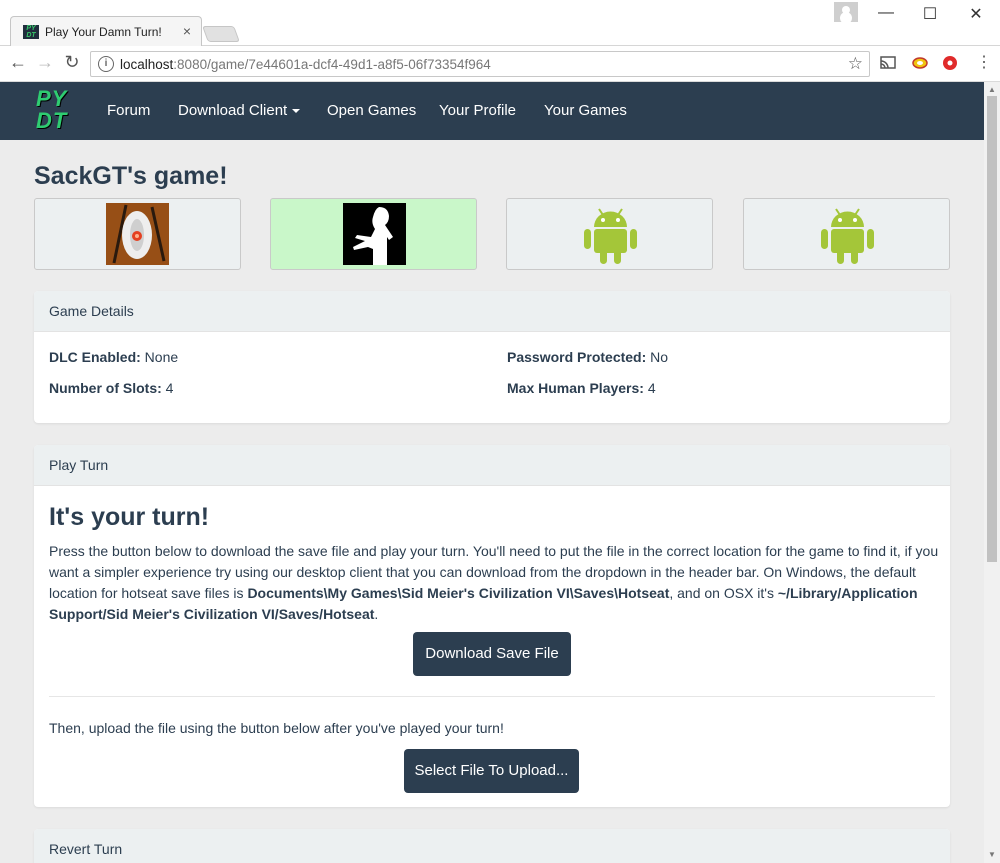  What do you see at coordinates (659, 357) in the screenshot?
I see `password-value: No` at bounding box center [659, 357].